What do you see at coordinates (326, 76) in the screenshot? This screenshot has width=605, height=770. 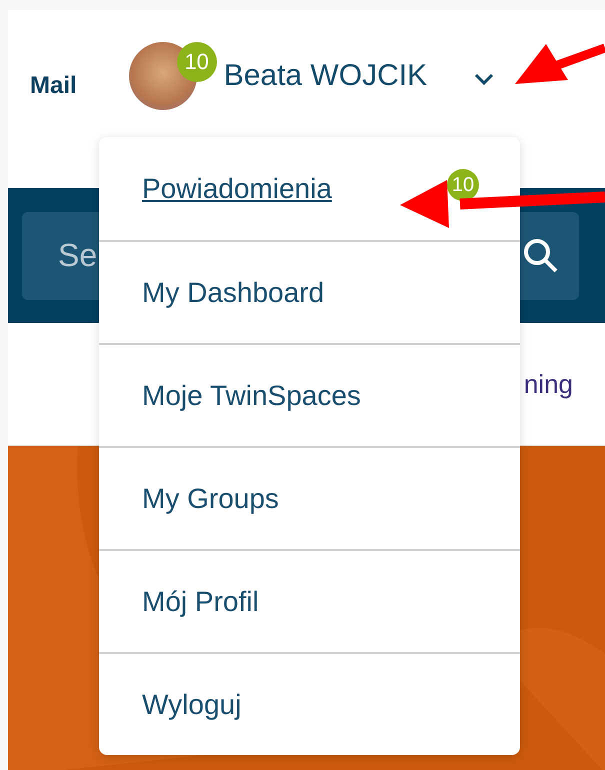 I see `user-name: Beata WOJCIK` at bounding box center [326, 76].